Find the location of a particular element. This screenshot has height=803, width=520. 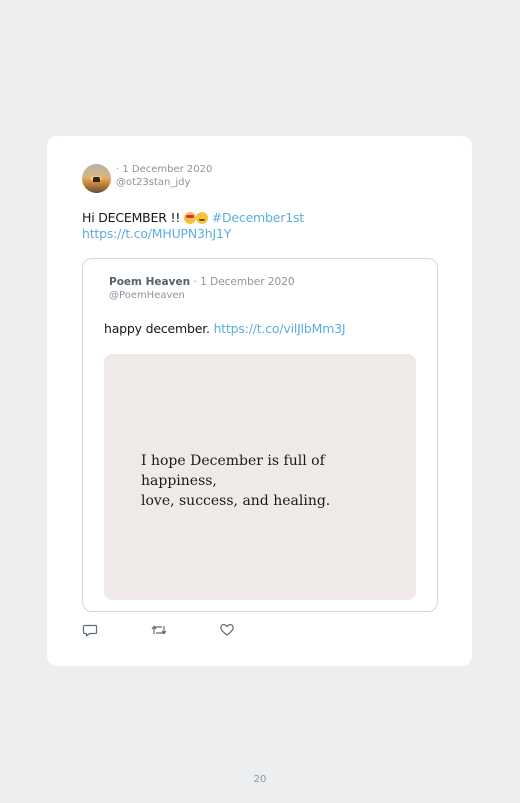

quoted-text: happy december. is located at coordinates (159, 328).